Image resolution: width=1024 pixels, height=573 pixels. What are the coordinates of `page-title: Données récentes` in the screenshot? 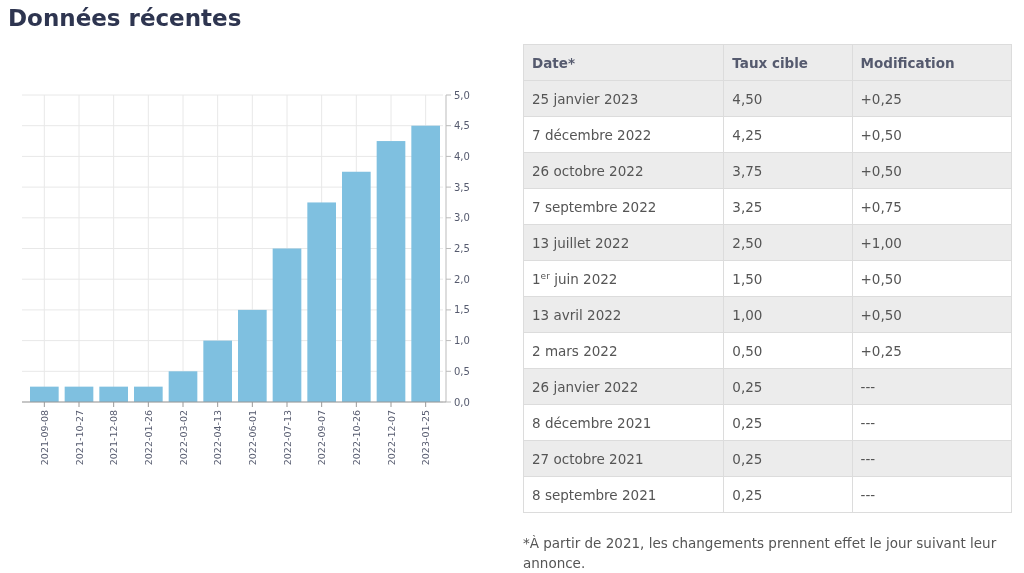 It's located at (125, 18).